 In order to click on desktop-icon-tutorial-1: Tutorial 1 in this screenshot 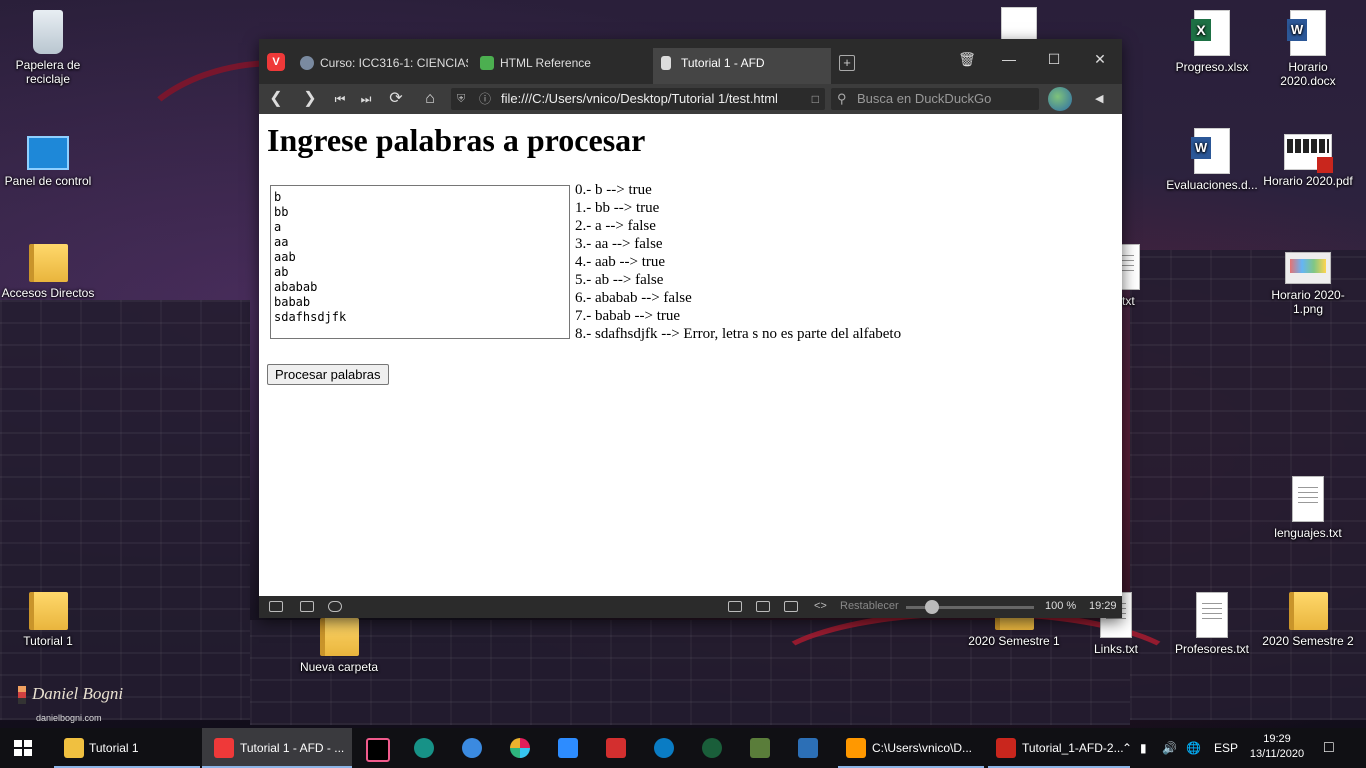, I will do `click(48, 620)`.